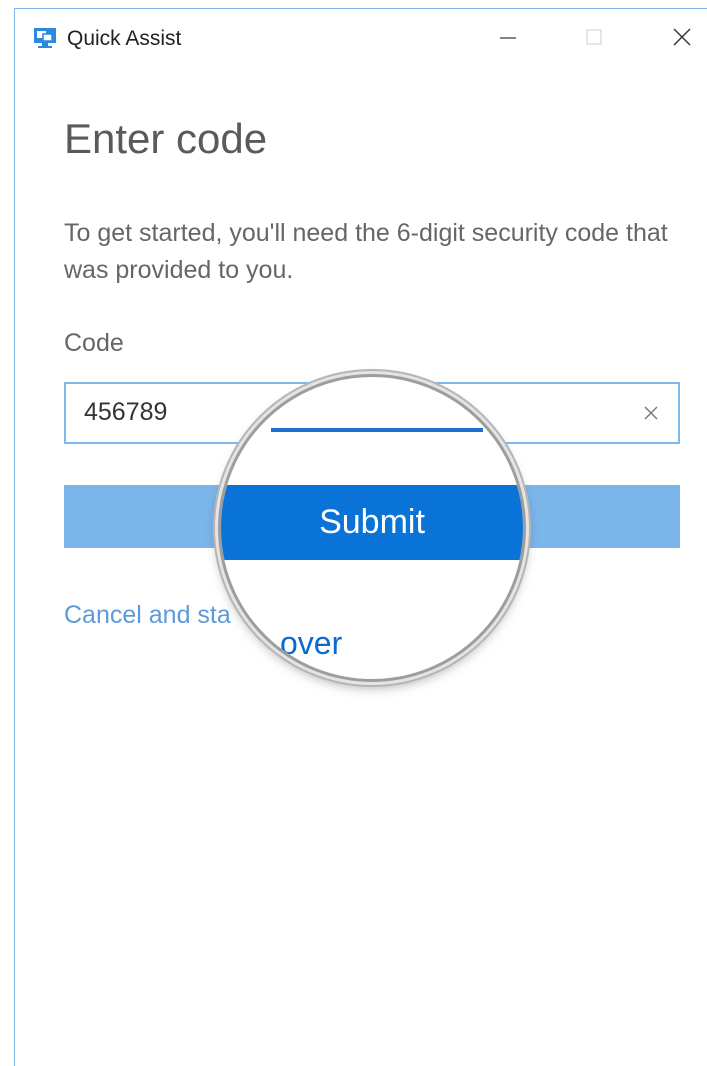 The image size is (707, 1066). I want to click on submit-label: Submit, so click(372, 522).